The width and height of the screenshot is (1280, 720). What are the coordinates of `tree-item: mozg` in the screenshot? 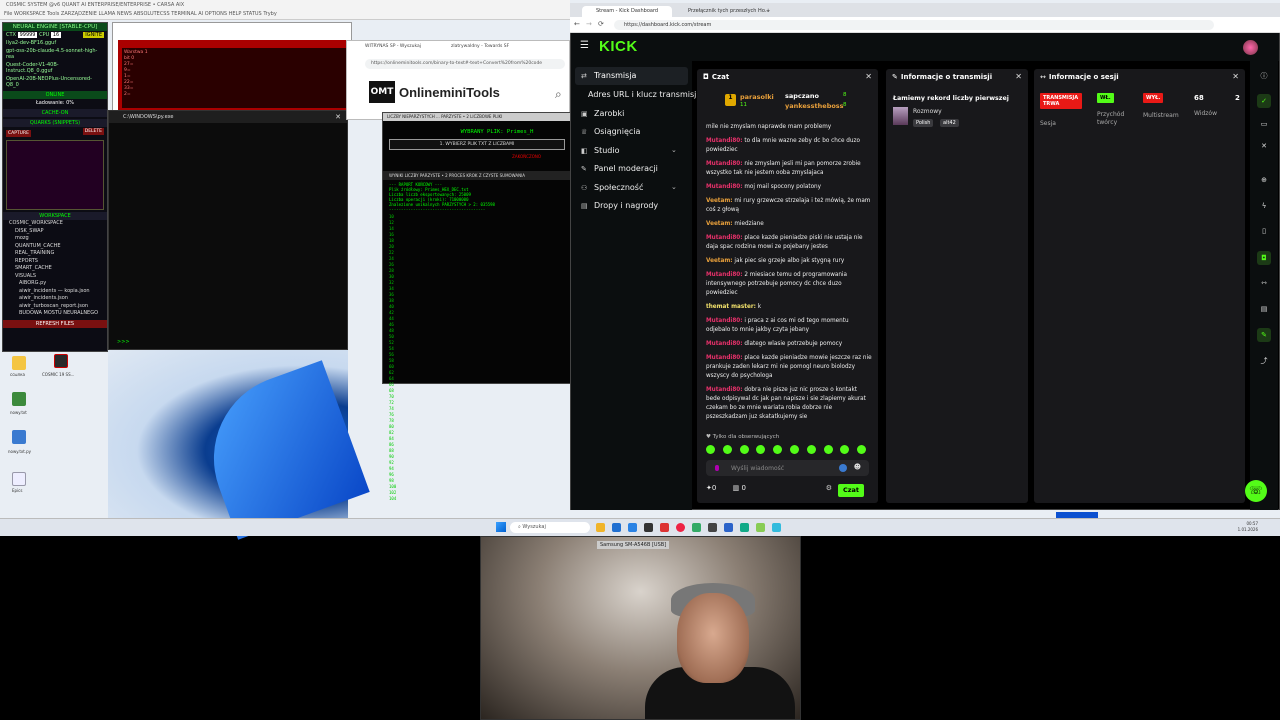 It's located at (55, 239).